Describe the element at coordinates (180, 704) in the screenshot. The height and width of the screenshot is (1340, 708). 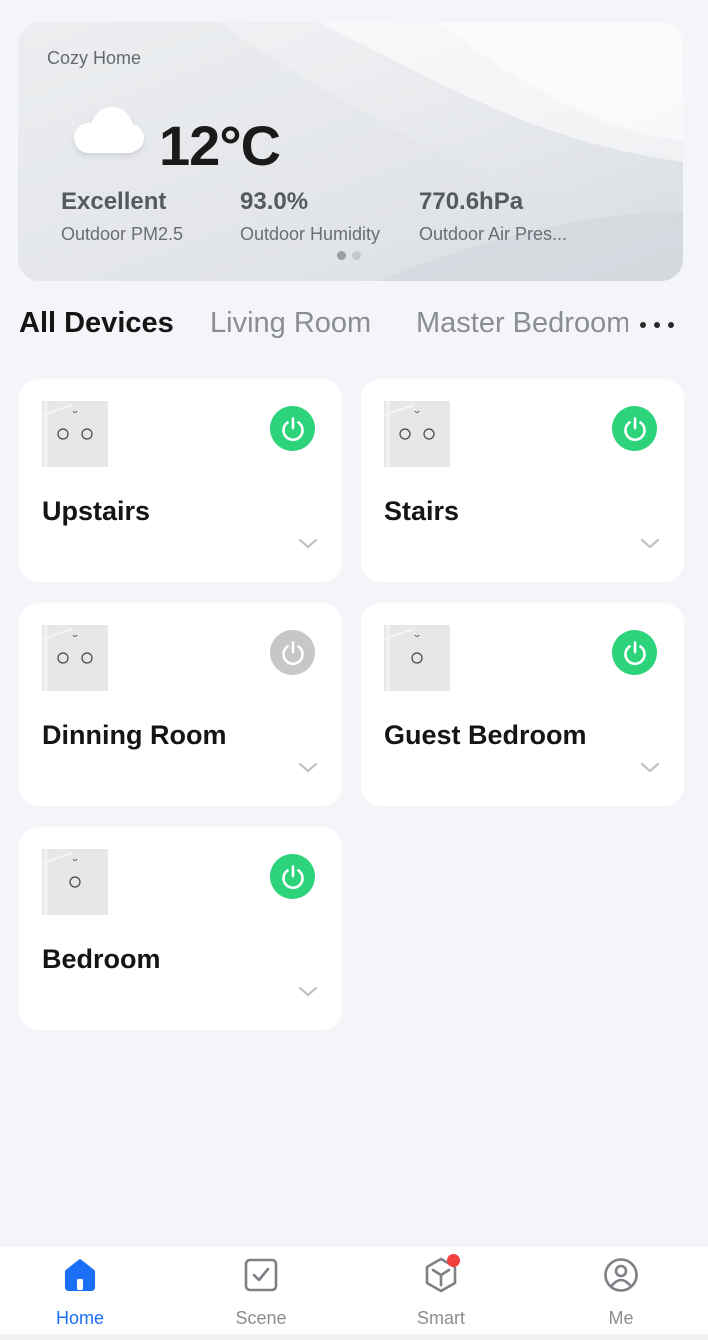
I see `device-card-dinning-room: Dinning Room` at that location.